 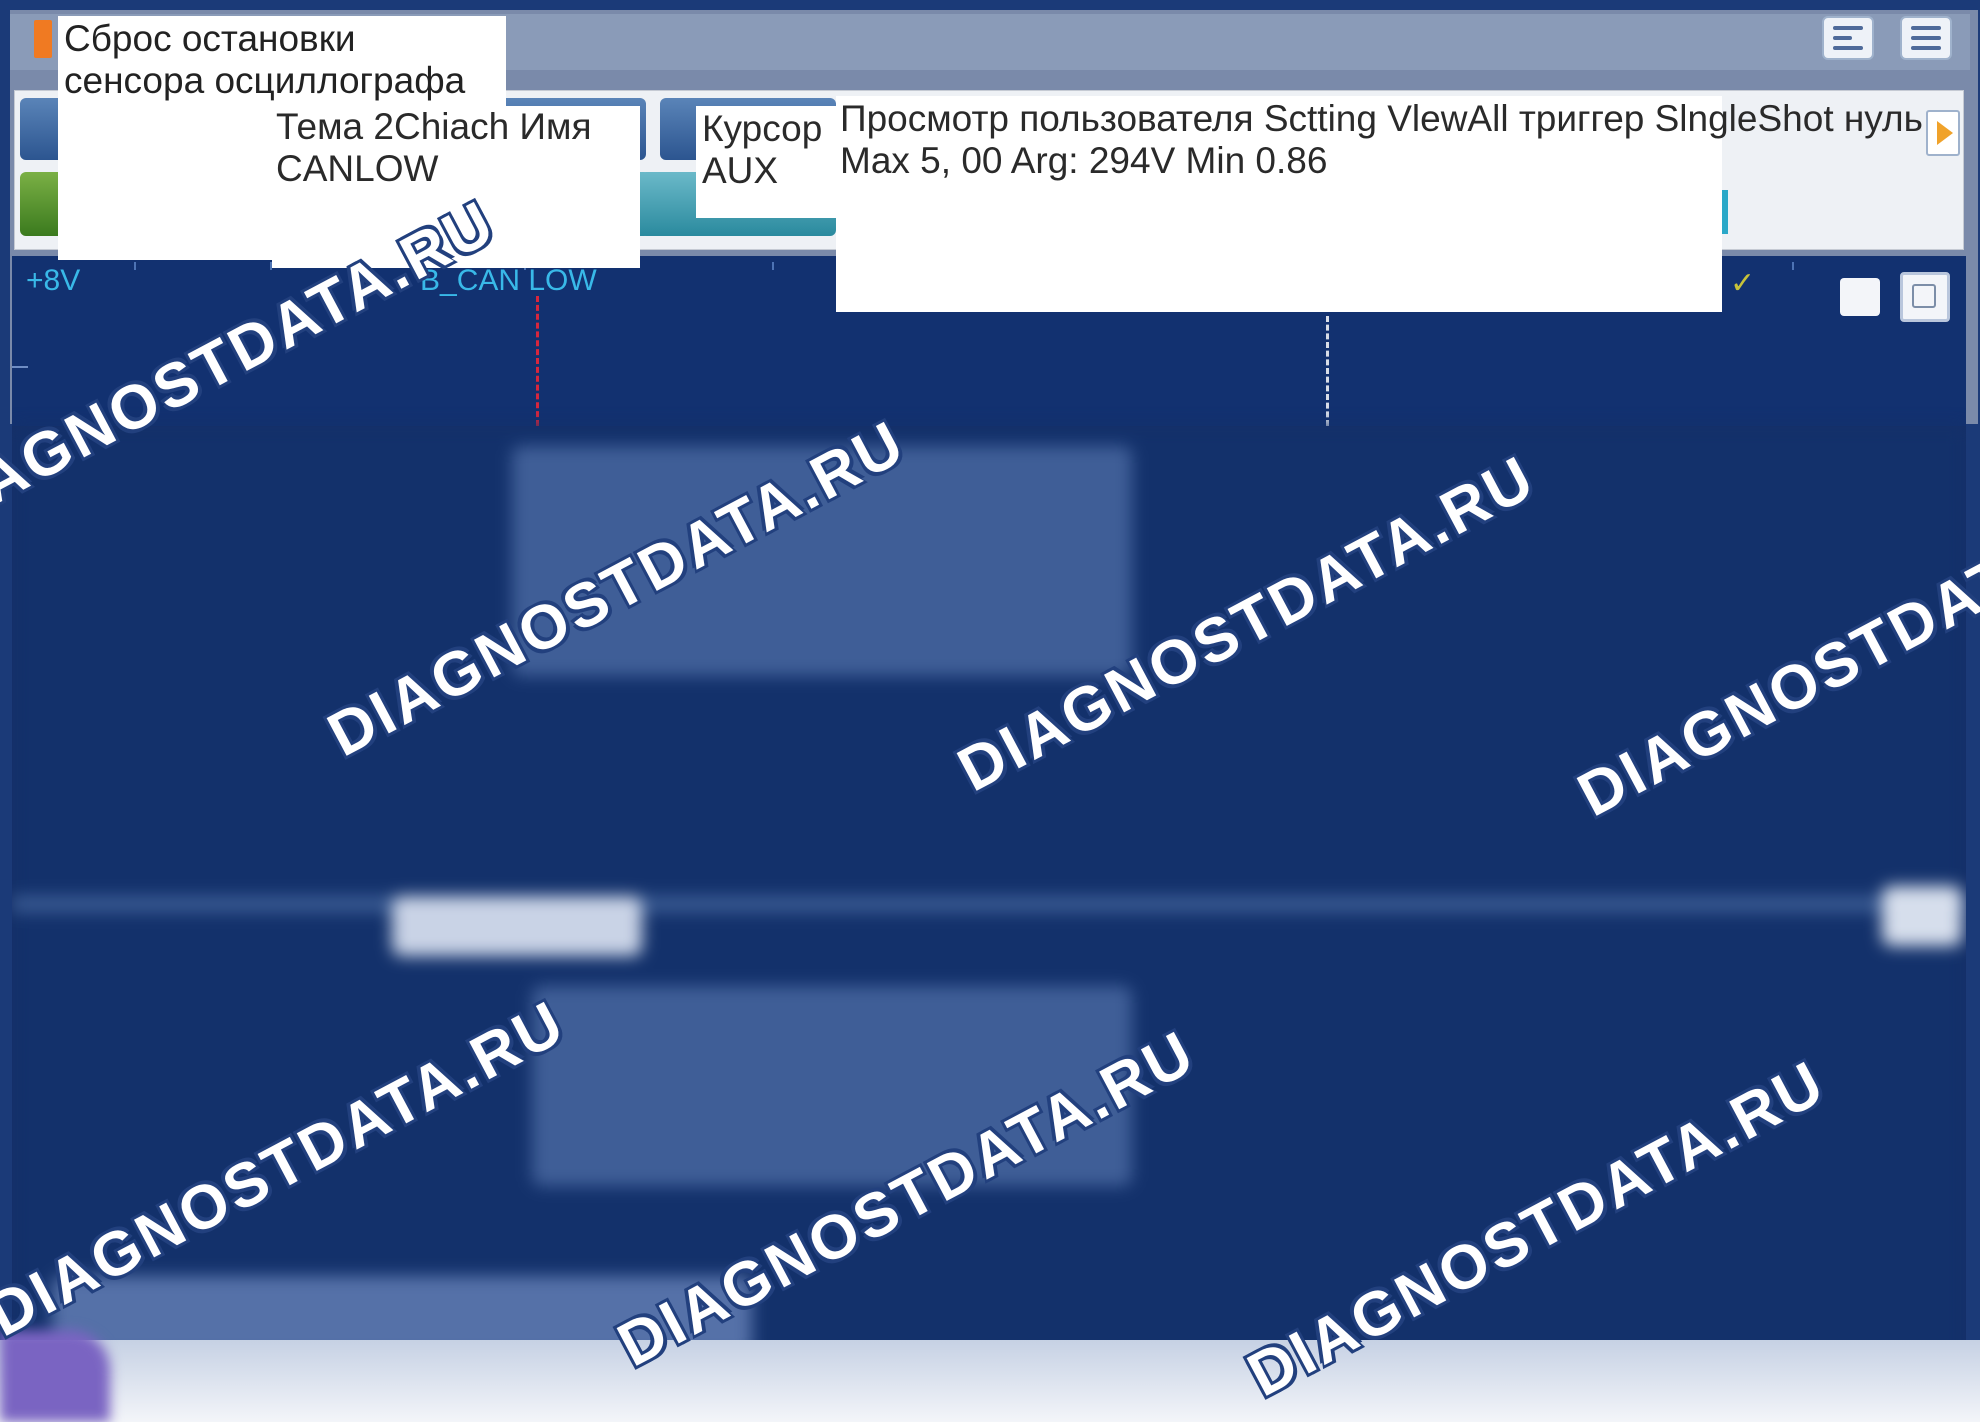 I want to click on check-icon: ✓, so click(x=1743, y=283).